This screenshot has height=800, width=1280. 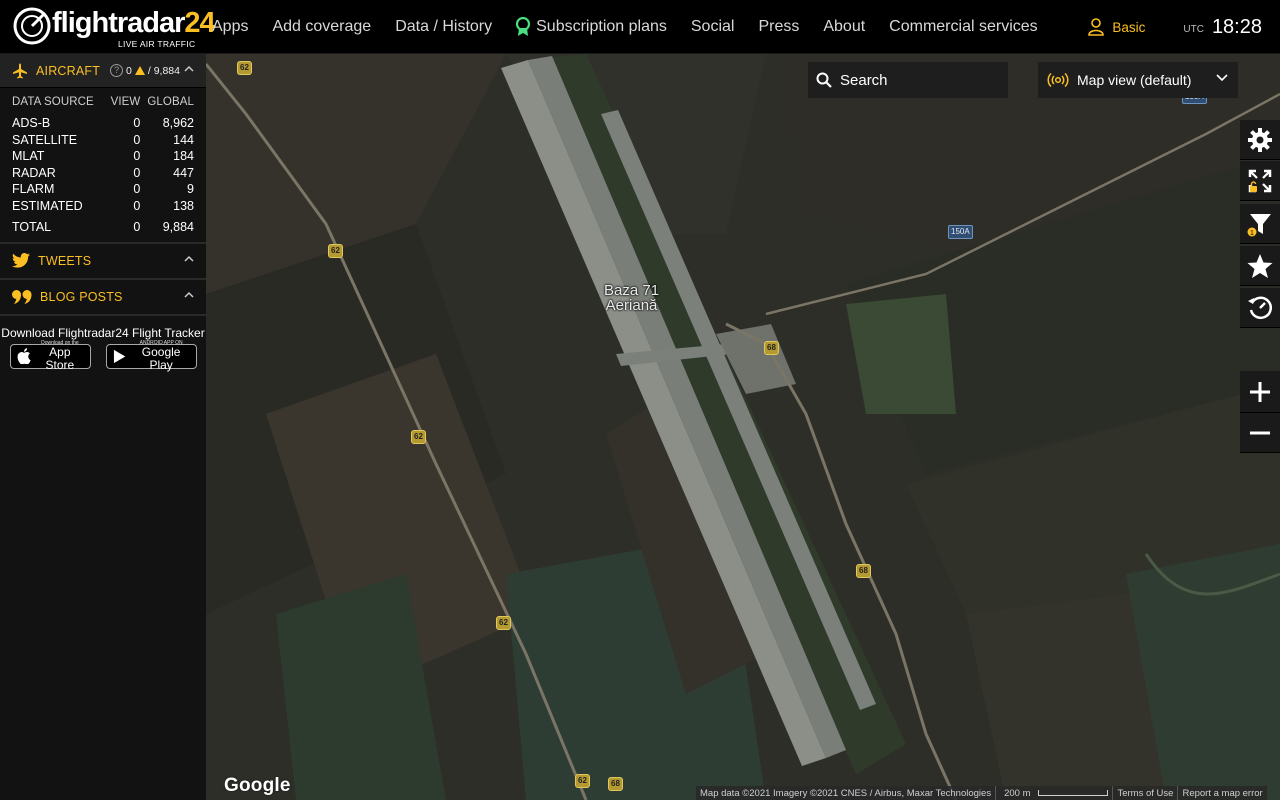 What do you see at coordinates (844, 27) in the screenshot?
I see `nav-about: About` at bounding box center [844, 27].